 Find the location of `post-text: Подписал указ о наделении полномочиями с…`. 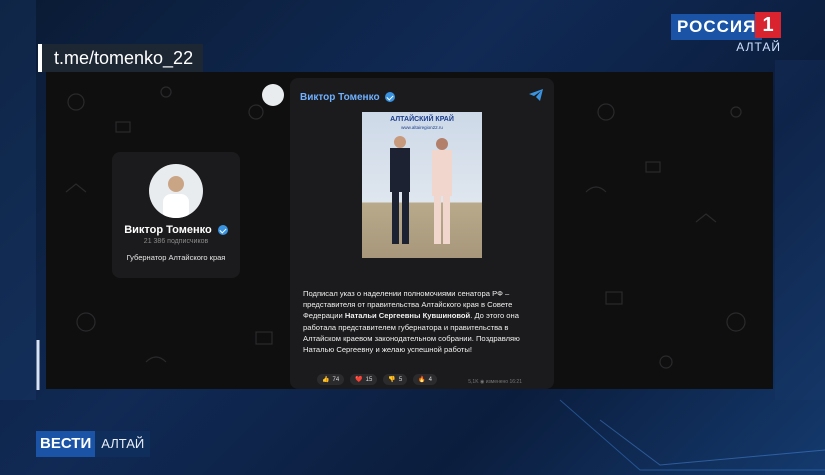

post-text: Подписал указ о наделении полномочиями с… is located at coordinates (423, 321).